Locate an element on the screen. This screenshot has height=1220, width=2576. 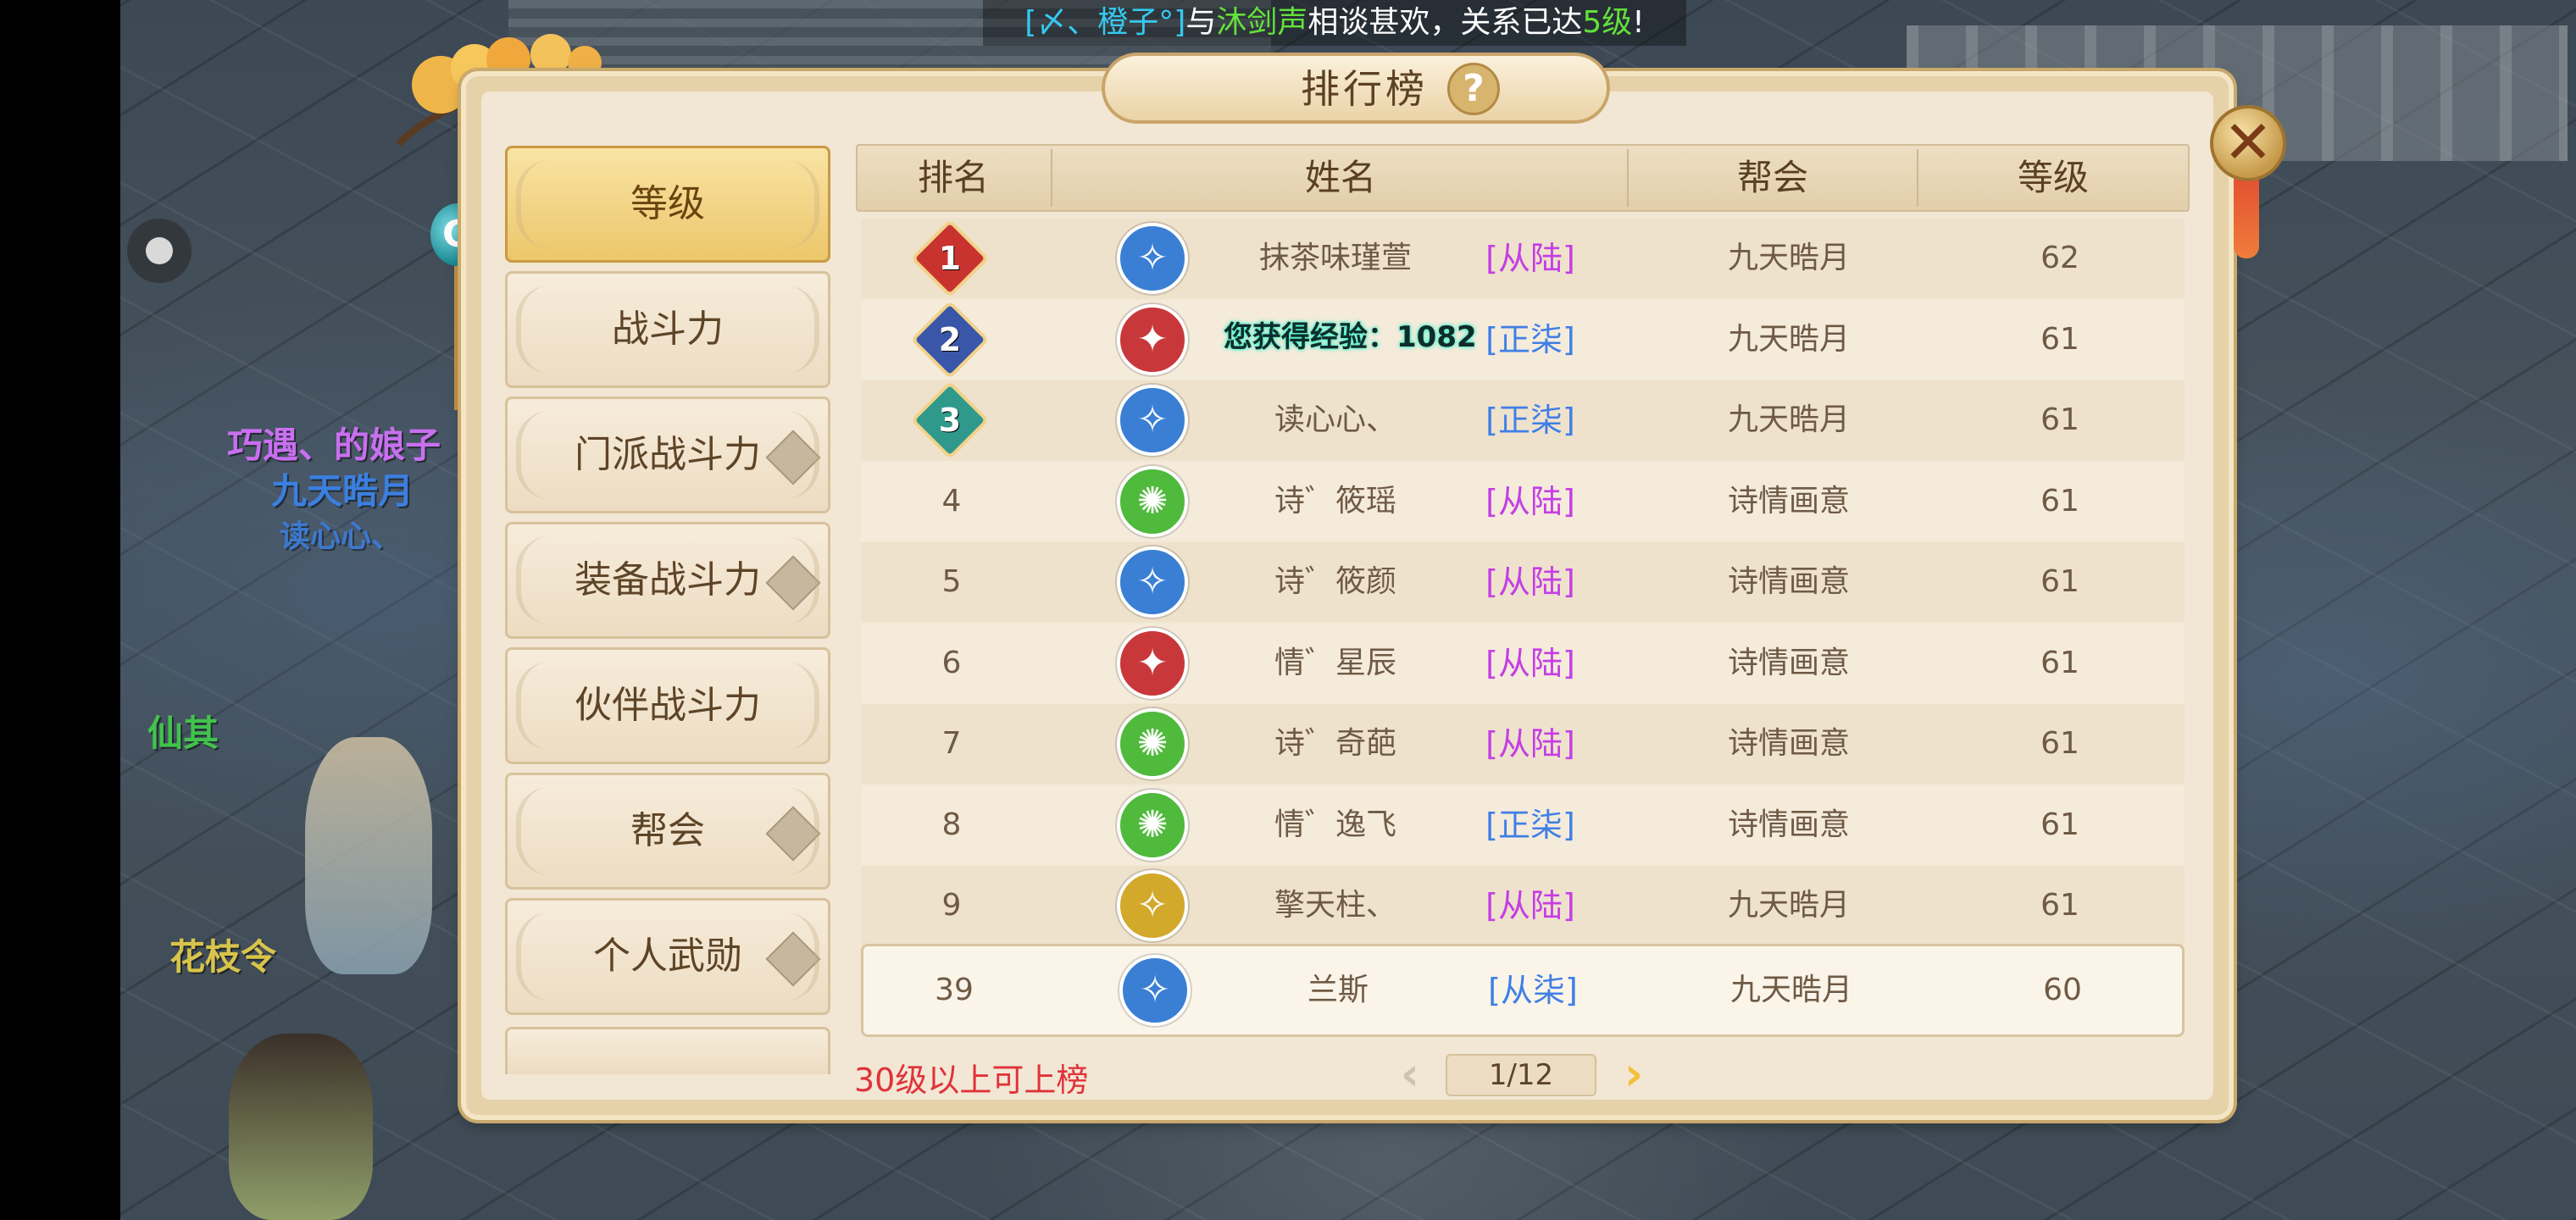
tab-label: 帮会 is located at coordinates (667, 830).